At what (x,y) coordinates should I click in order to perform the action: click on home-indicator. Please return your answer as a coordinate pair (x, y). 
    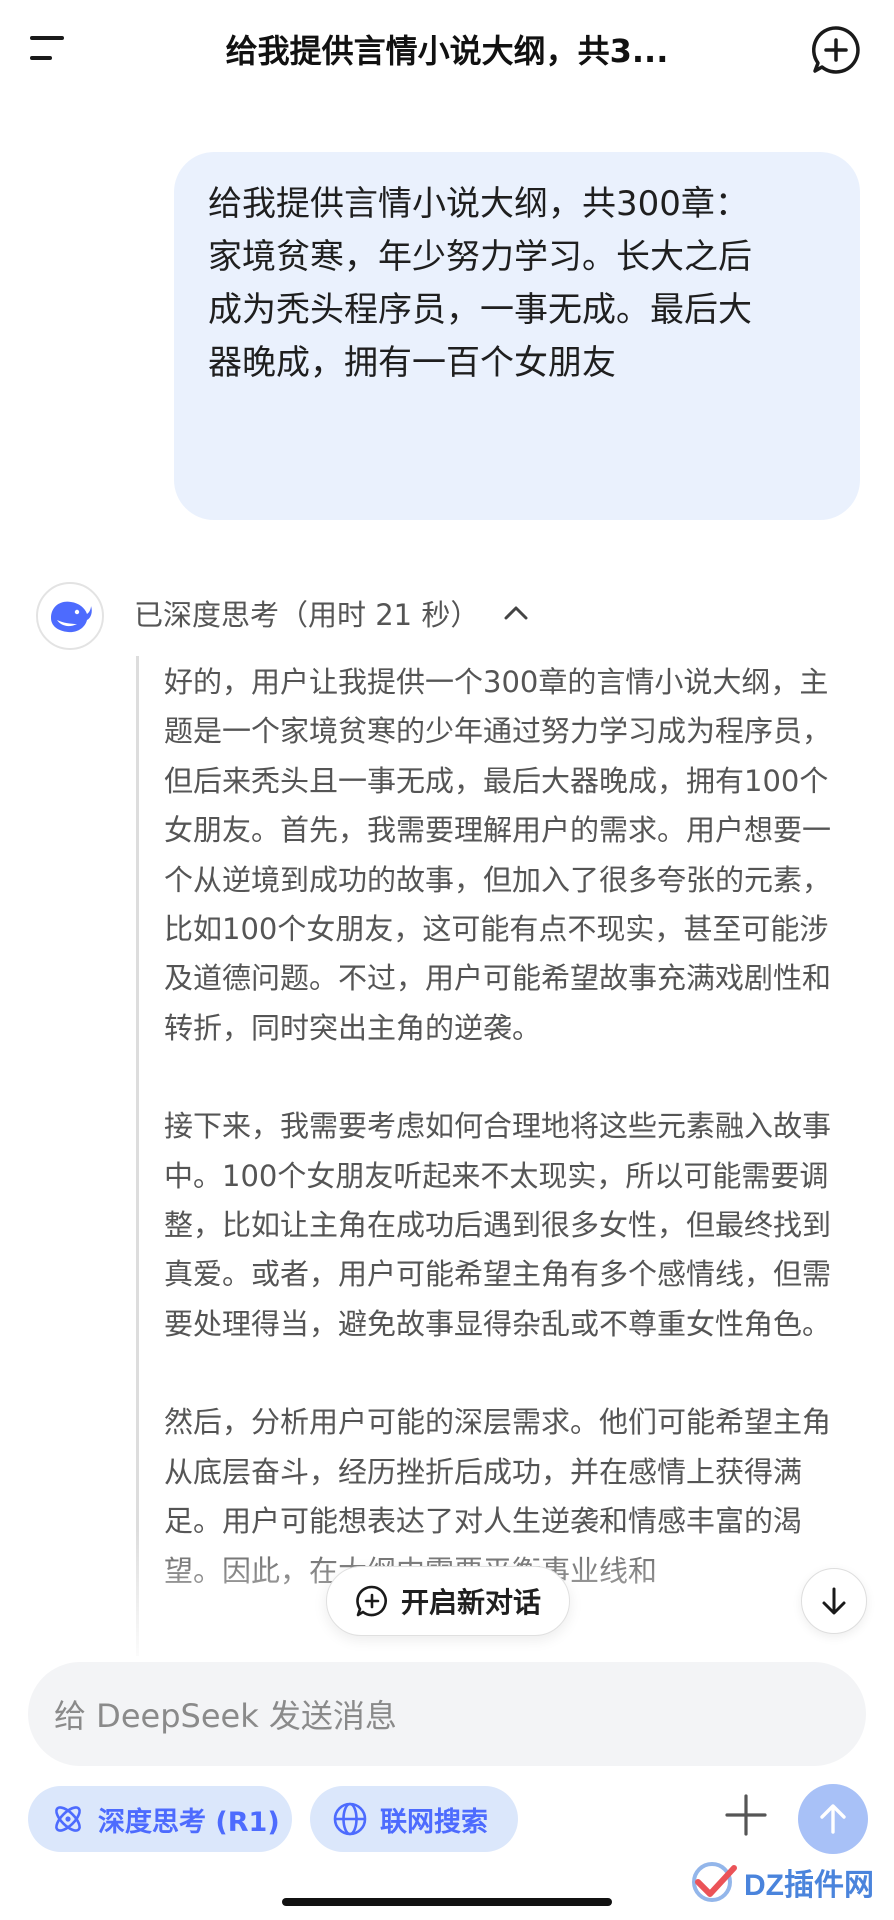
    Looking at the image, I should click on (447, 1902).